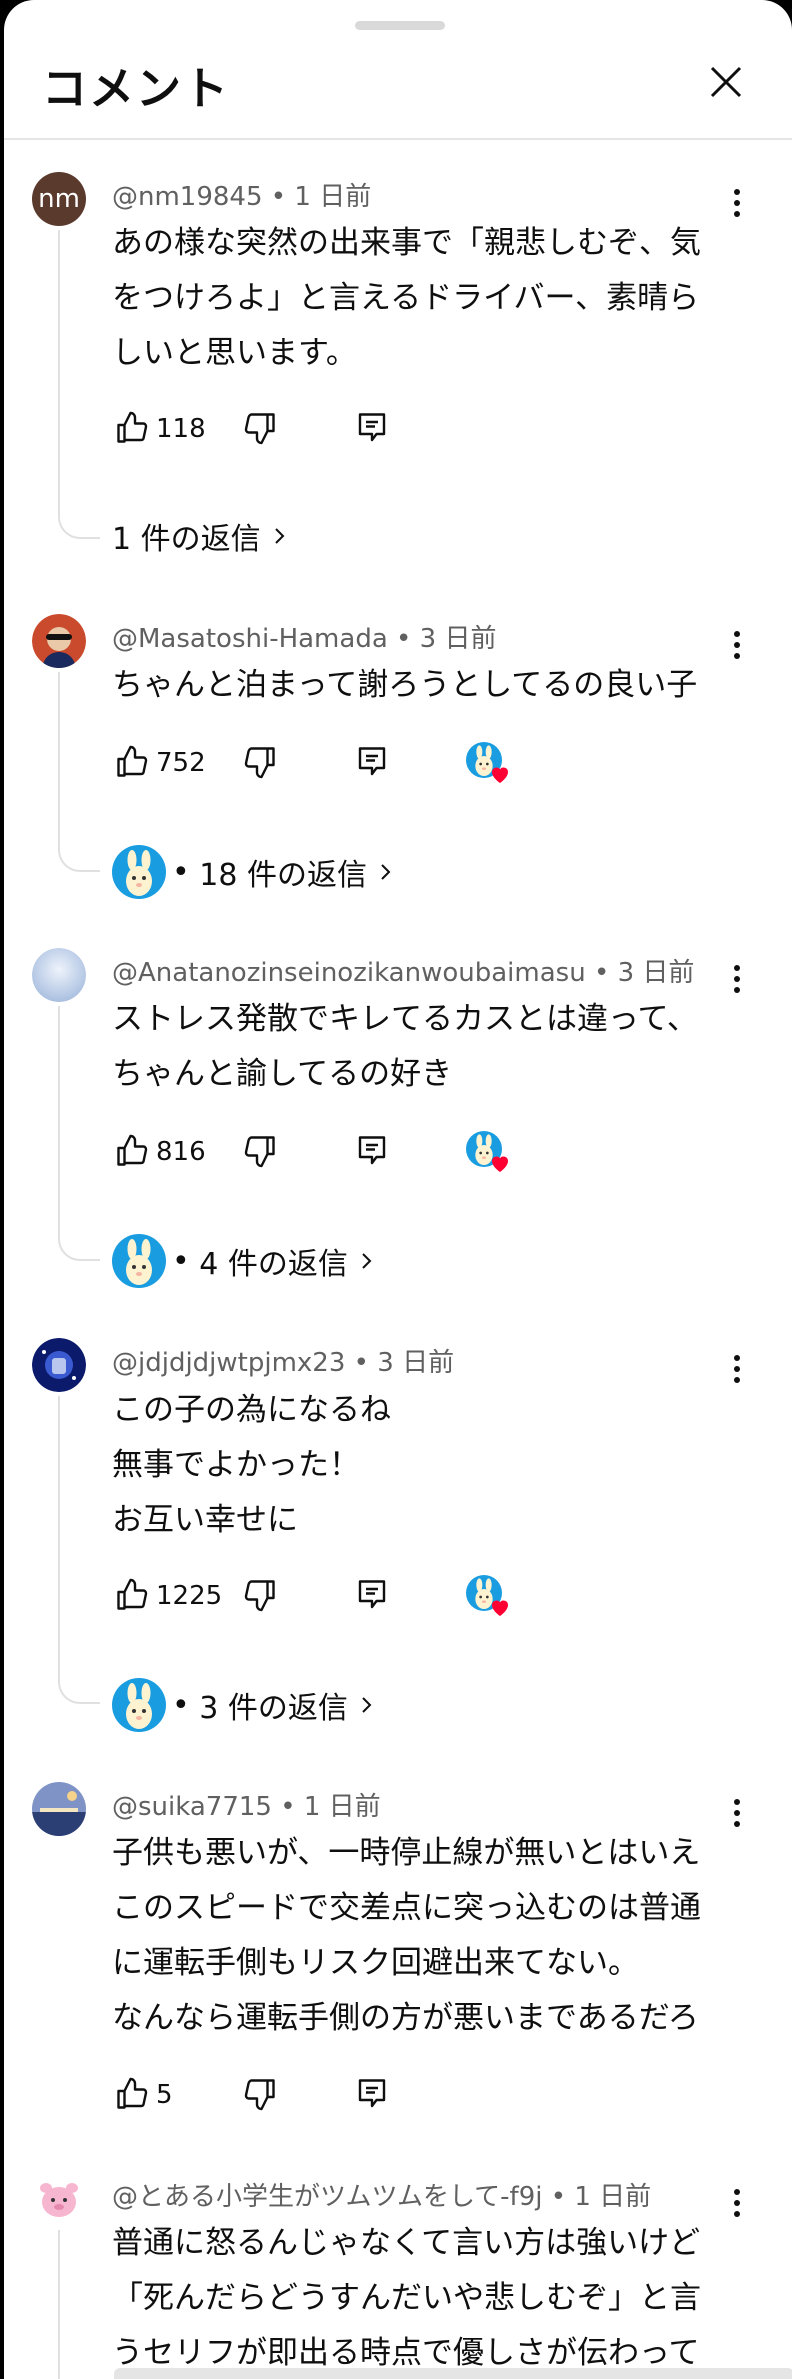 The width and height of the screenshot is (792, 2379). I want to click on comment-author: @とある小学生がツムツムをして-f9j, so click(327, 2197).